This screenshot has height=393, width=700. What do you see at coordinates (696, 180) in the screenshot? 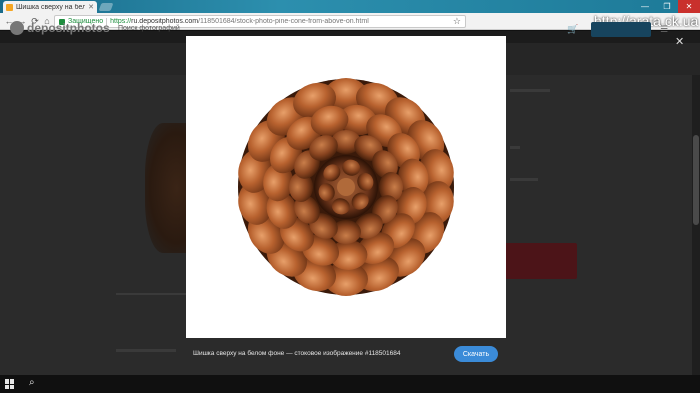
I see `scroll-thumb` at bounding box center [696, 180].